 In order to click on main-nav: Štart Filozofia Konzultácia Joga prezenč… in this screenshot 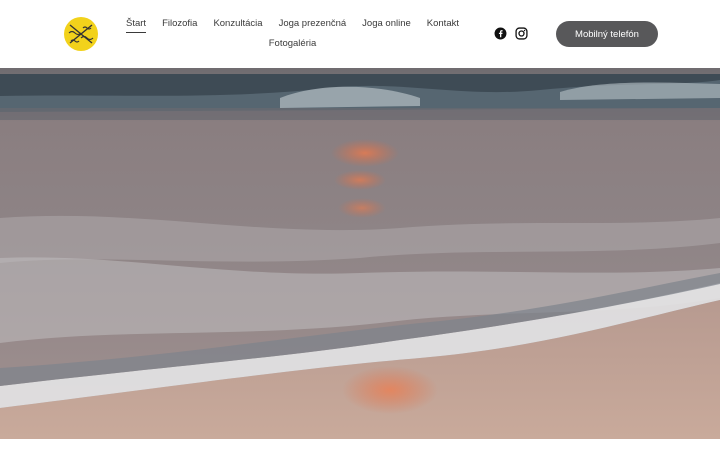, I will do `click(292, 34)`.